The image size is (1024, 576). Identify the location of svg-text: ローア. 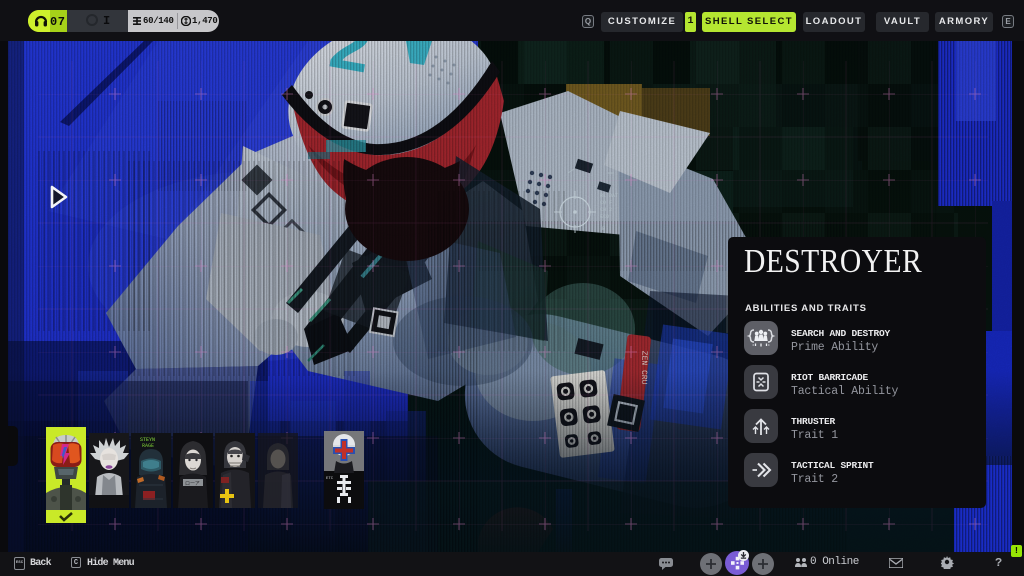
(192, 484).